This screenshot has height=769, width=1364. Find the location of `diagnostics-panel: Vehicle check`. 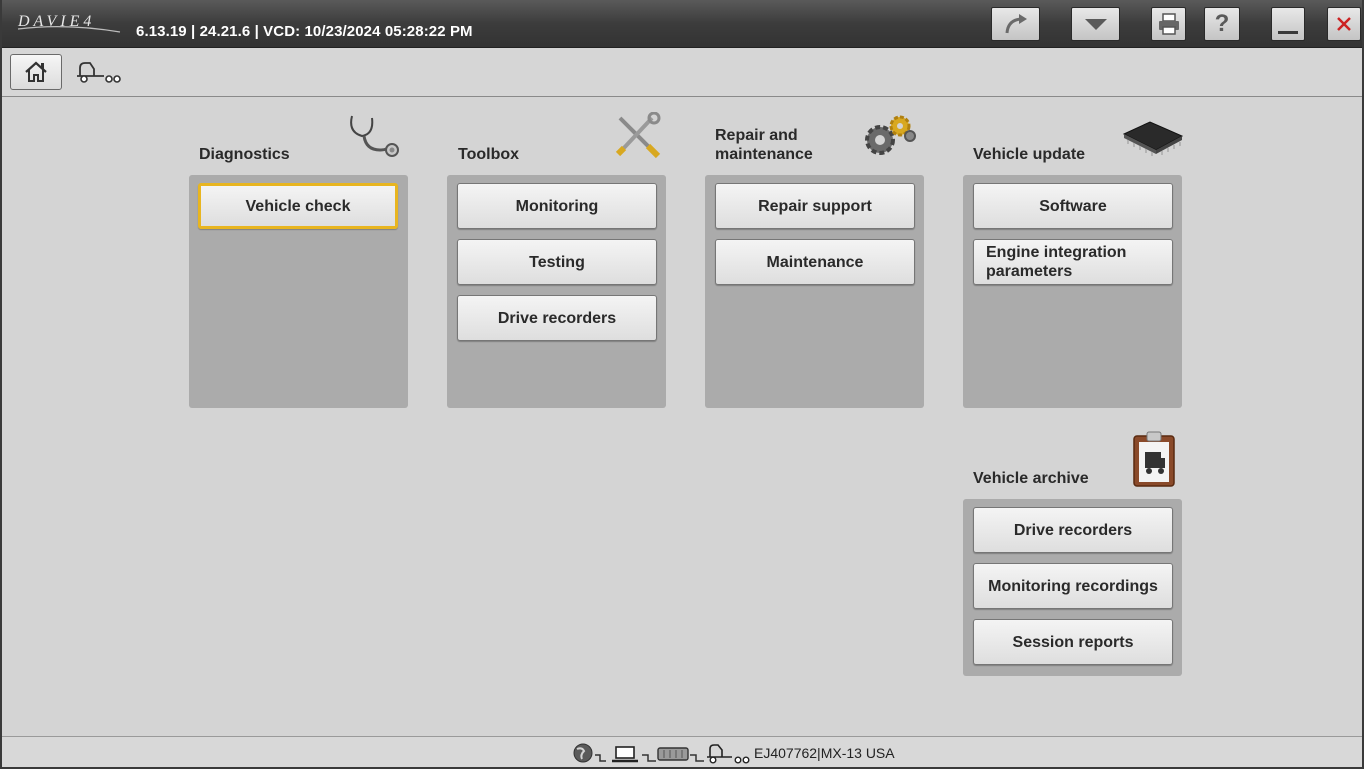

diagnostics-panel: Vehicle check is located at coordinates (298, 291).